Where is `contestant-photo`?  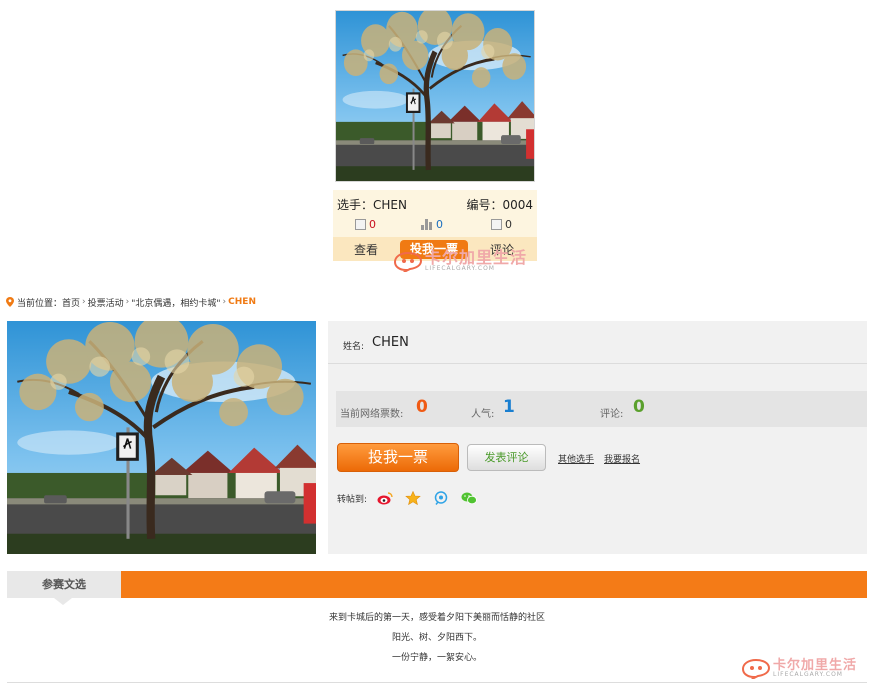
contestant-photo is located at coordinates (161, 437).